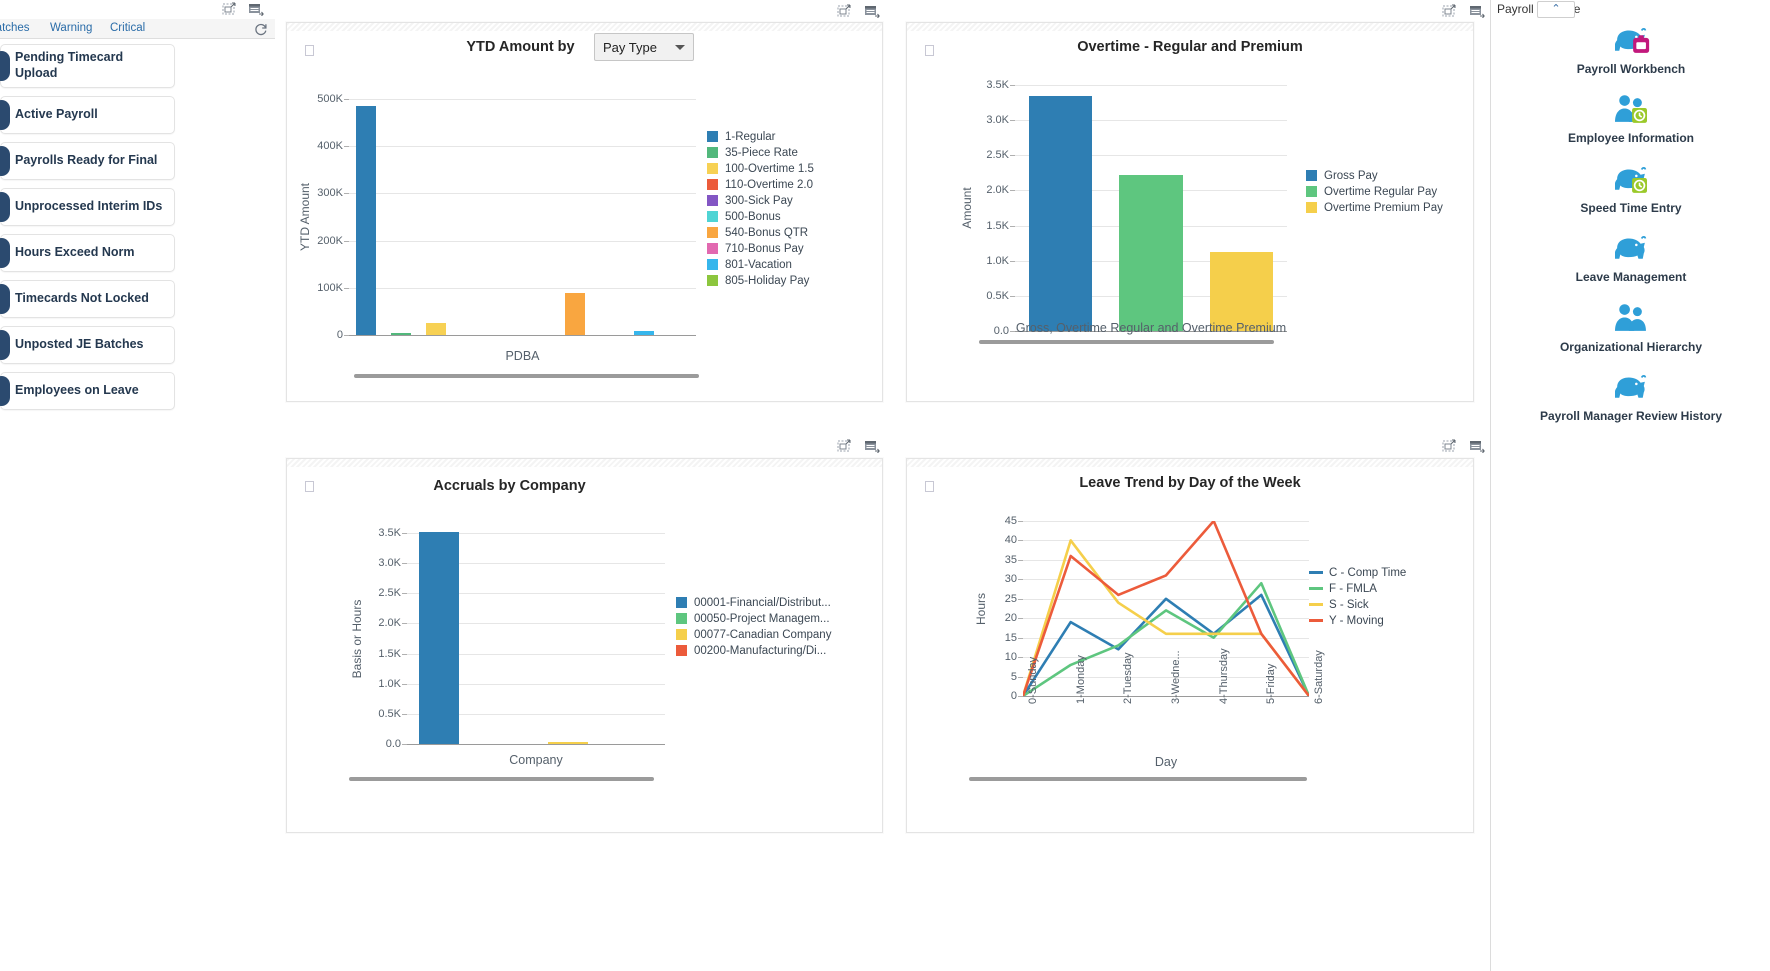 The height and width of the screenshot is (971, 1770). I want to click on legend-line-swatch, so click(1316, 604).